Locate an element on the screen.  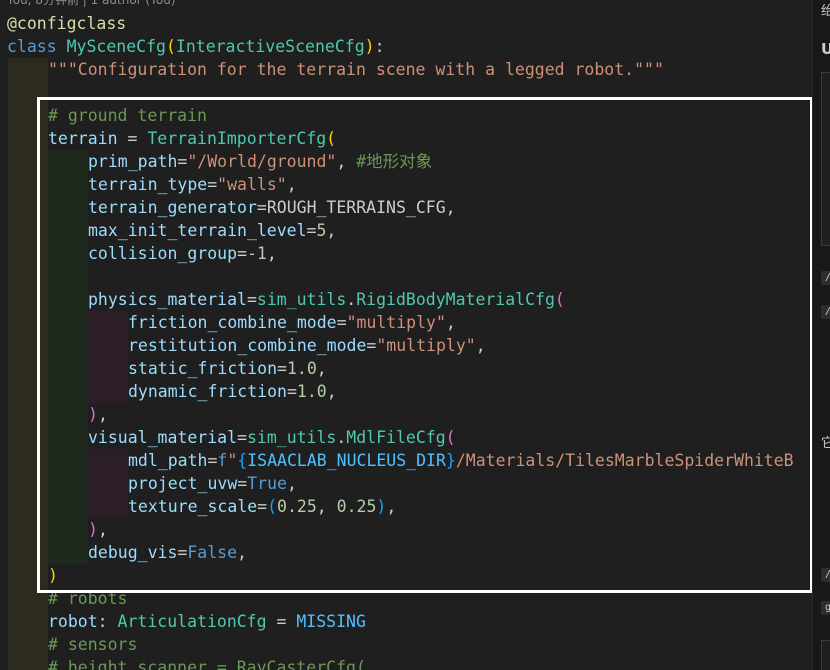
class-keyword: class is located at coordinates (32, 46).